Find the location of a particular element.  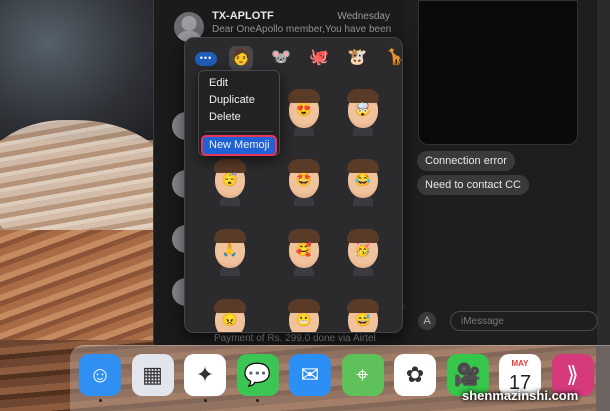

sticker-expression-icon: 😅 is located at coordinates (363, 319).